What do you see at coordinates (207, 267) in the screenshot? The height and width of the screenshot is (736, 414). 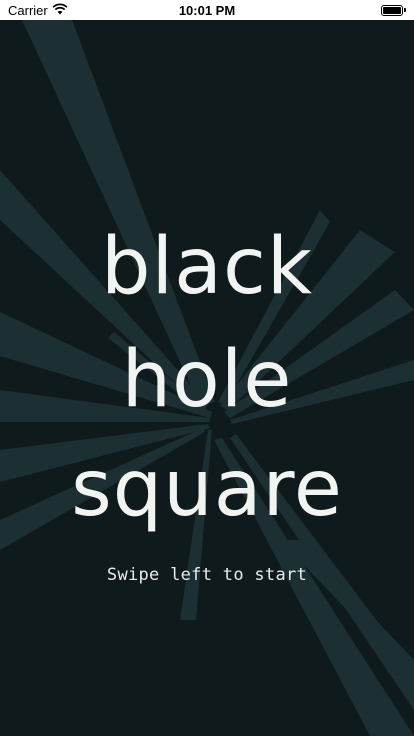 I see `title-line-black: black` at bounding box center [207, 267].